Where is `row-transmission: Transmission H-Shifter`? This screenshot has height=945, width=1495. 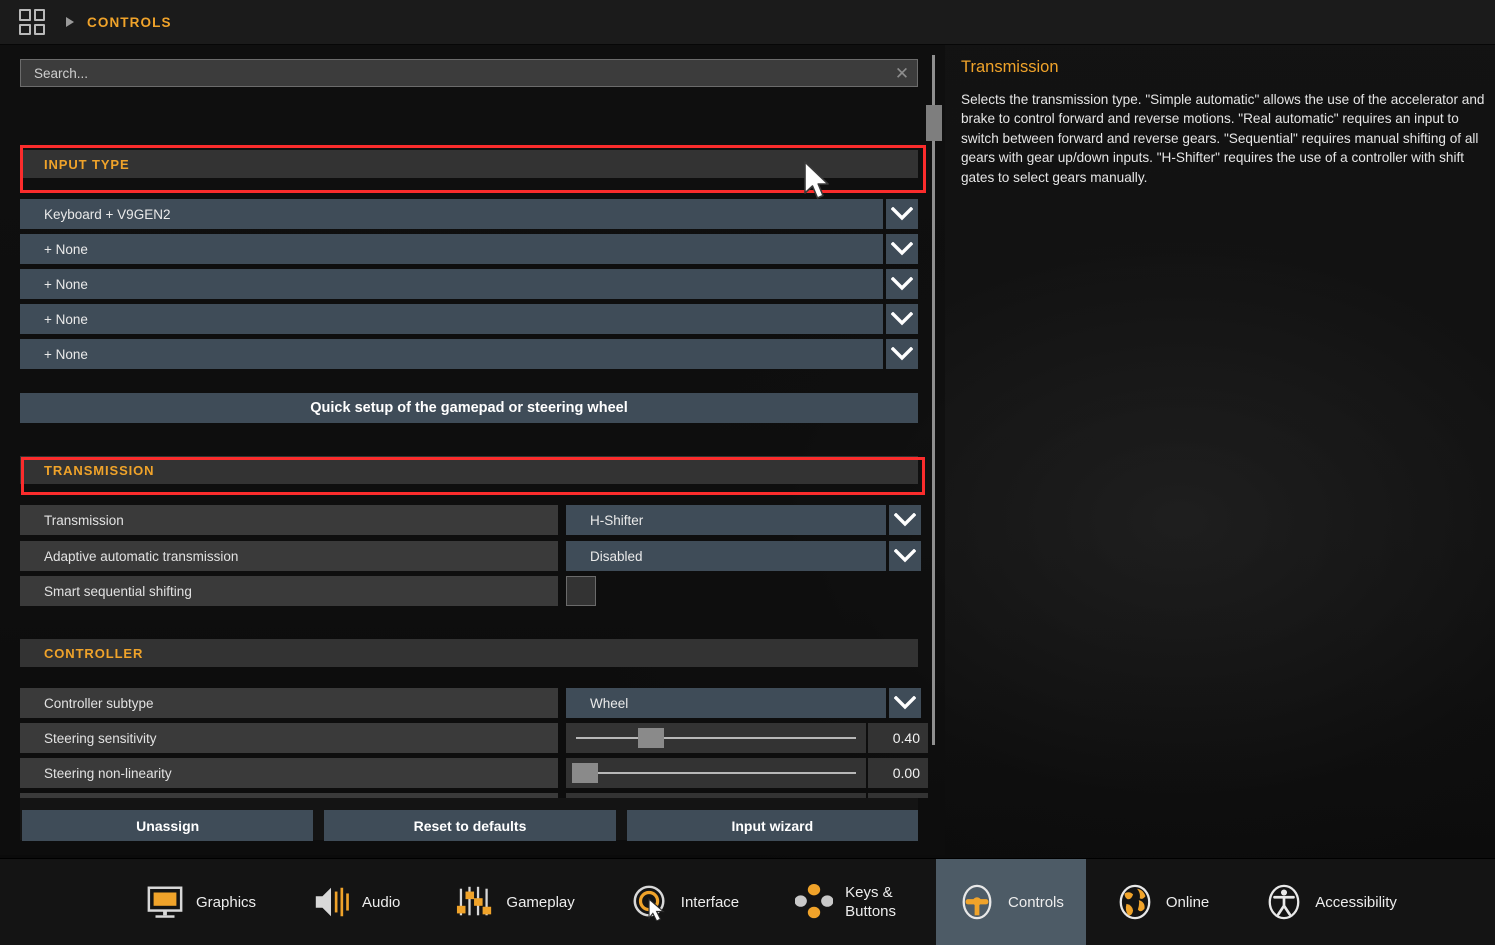
row-transmission: Transmission H-Shifter is located at coordinates (470, 520).